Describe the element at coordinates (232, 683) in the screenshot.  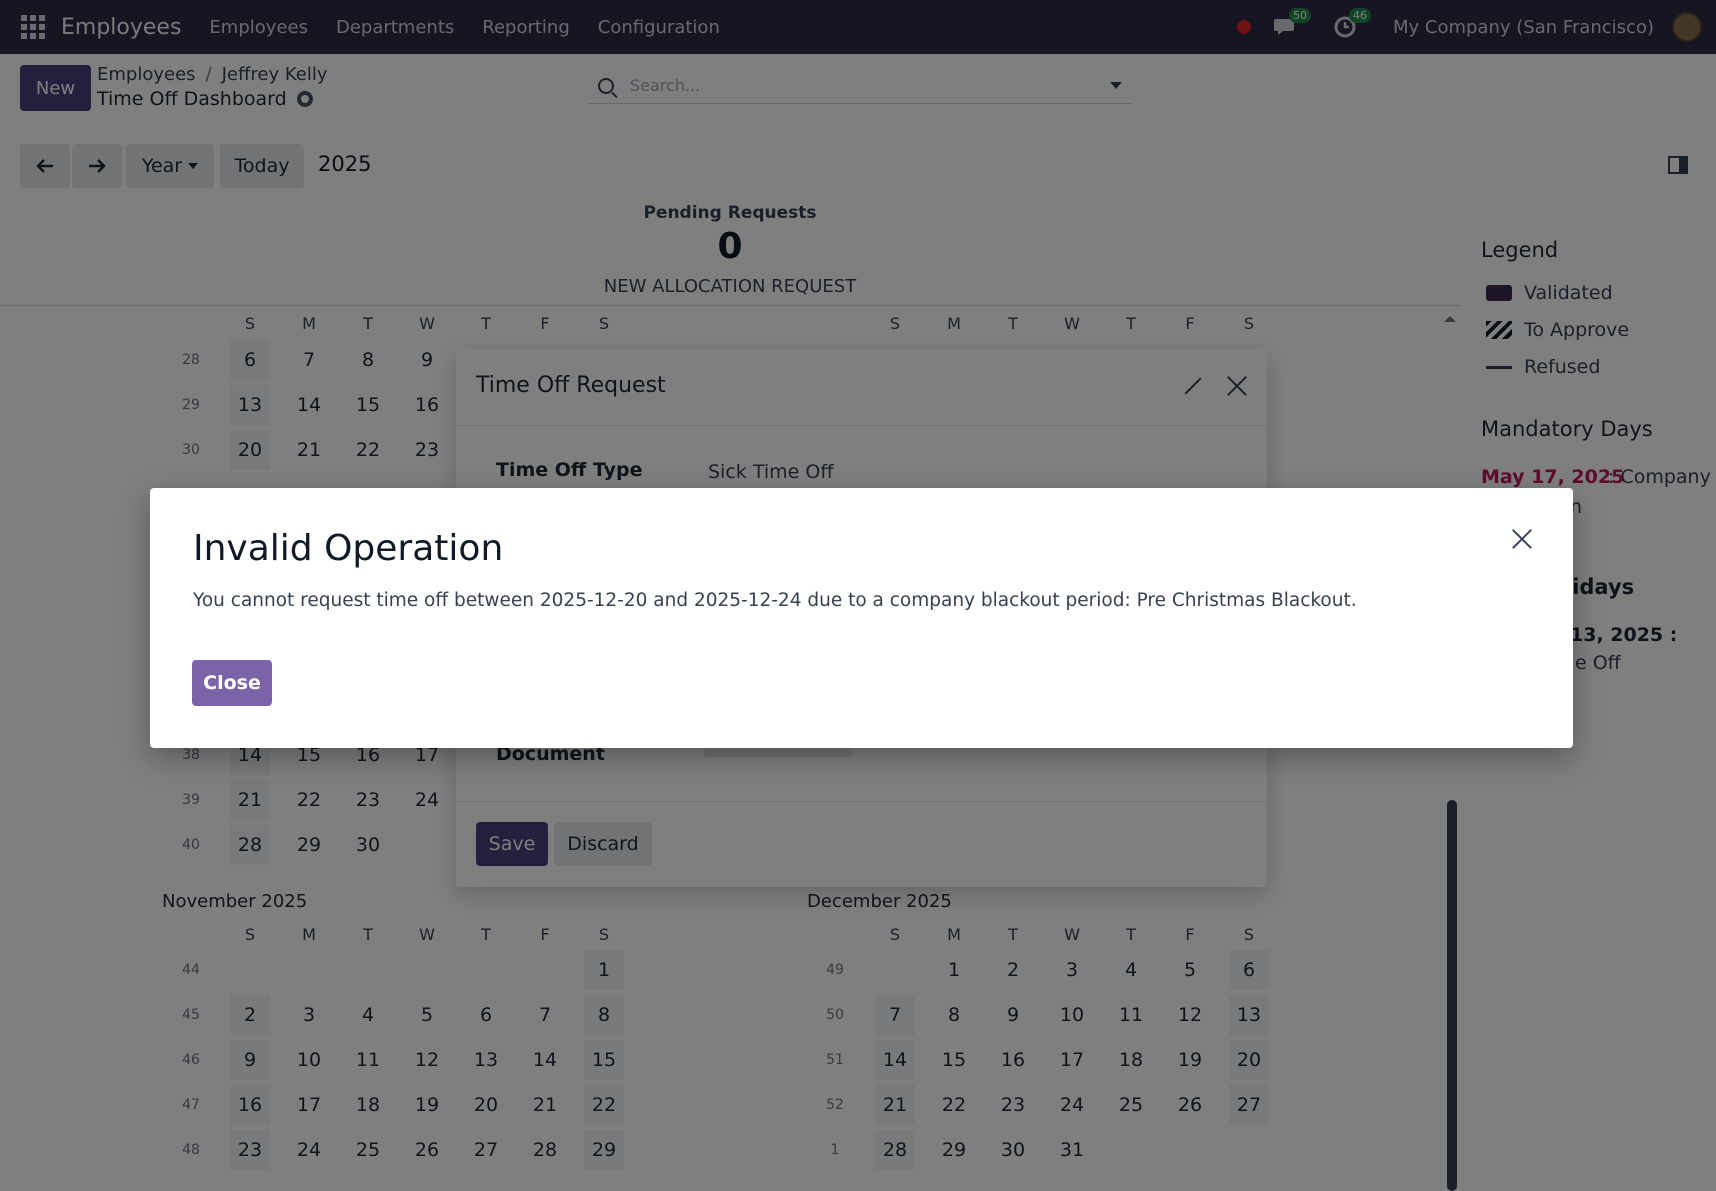
I see `close-button: Close` at that location.